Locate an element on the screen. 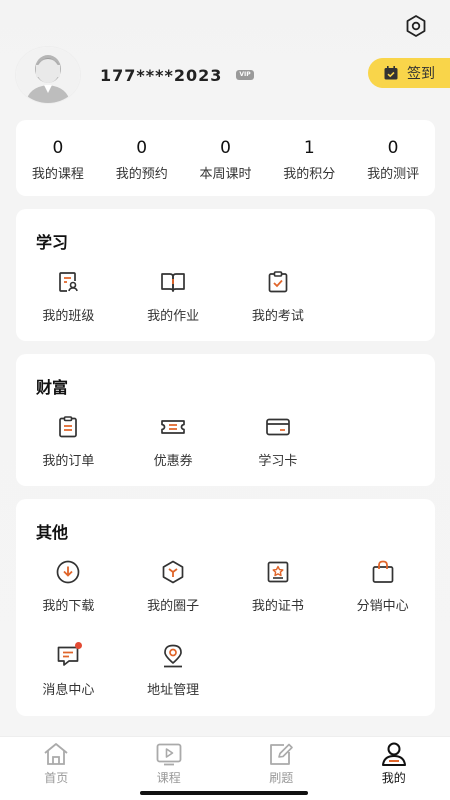 The width and height of the screenshot is (450, 800). my-class-button: 我的班级 is located at coordinates (68, 309).